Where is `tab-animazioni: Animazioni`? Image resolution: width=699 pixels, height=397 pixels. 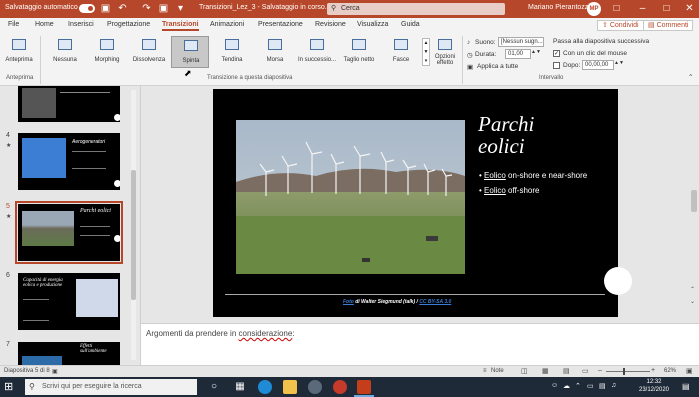
tab-animazioni: Animazioni is located at coordinates (227, 24).